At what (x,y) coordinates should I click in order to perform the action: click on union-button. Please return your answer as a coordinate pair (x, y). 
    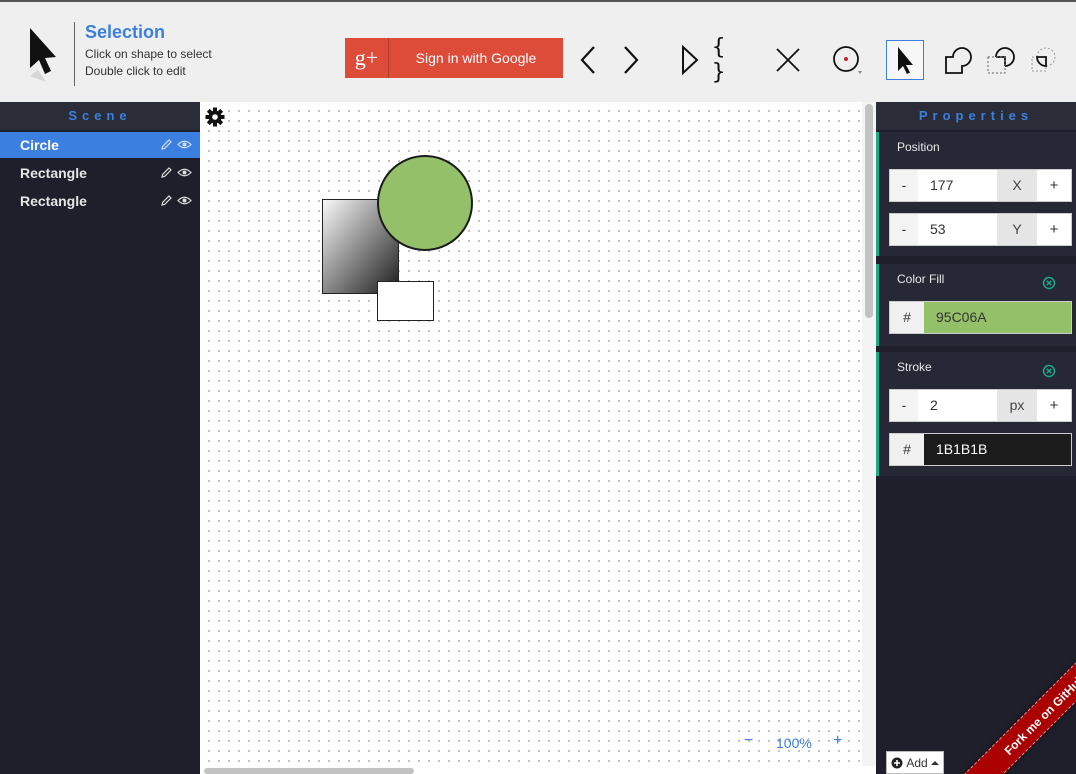
    Looking at the image, I should click on (957, 60).